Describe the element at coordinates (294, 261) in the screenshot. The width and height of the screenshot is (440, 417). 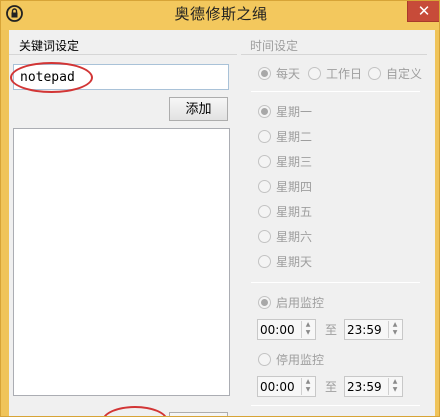
I see `radio-label: 星期天` at that location.